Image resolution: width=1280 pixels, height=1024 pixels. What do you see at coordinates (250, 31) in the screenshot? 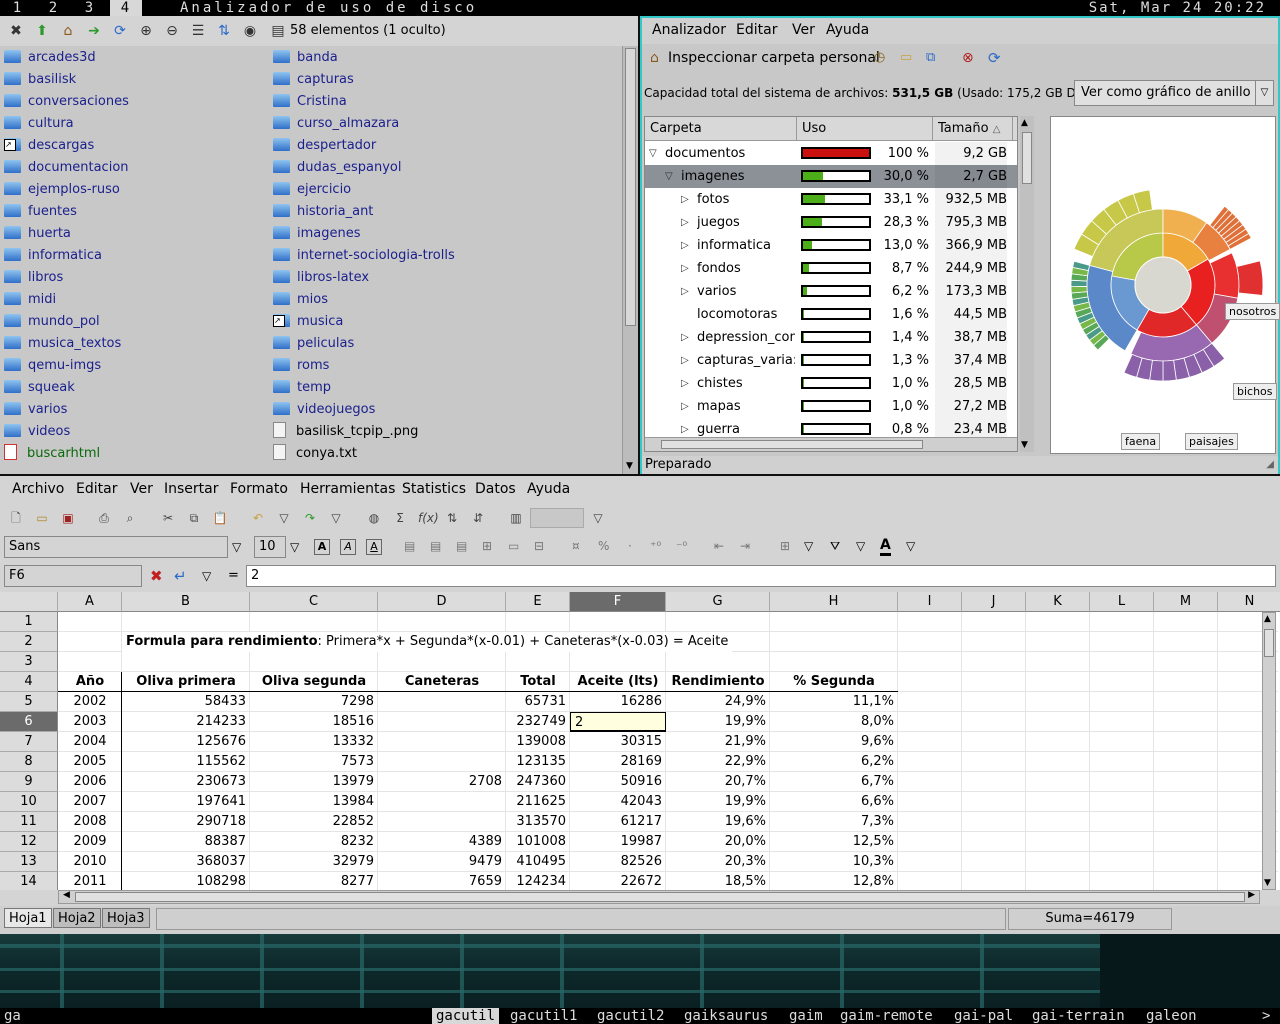
I see `show-hidden-icon: ◉` at bounding box center [250, 31].